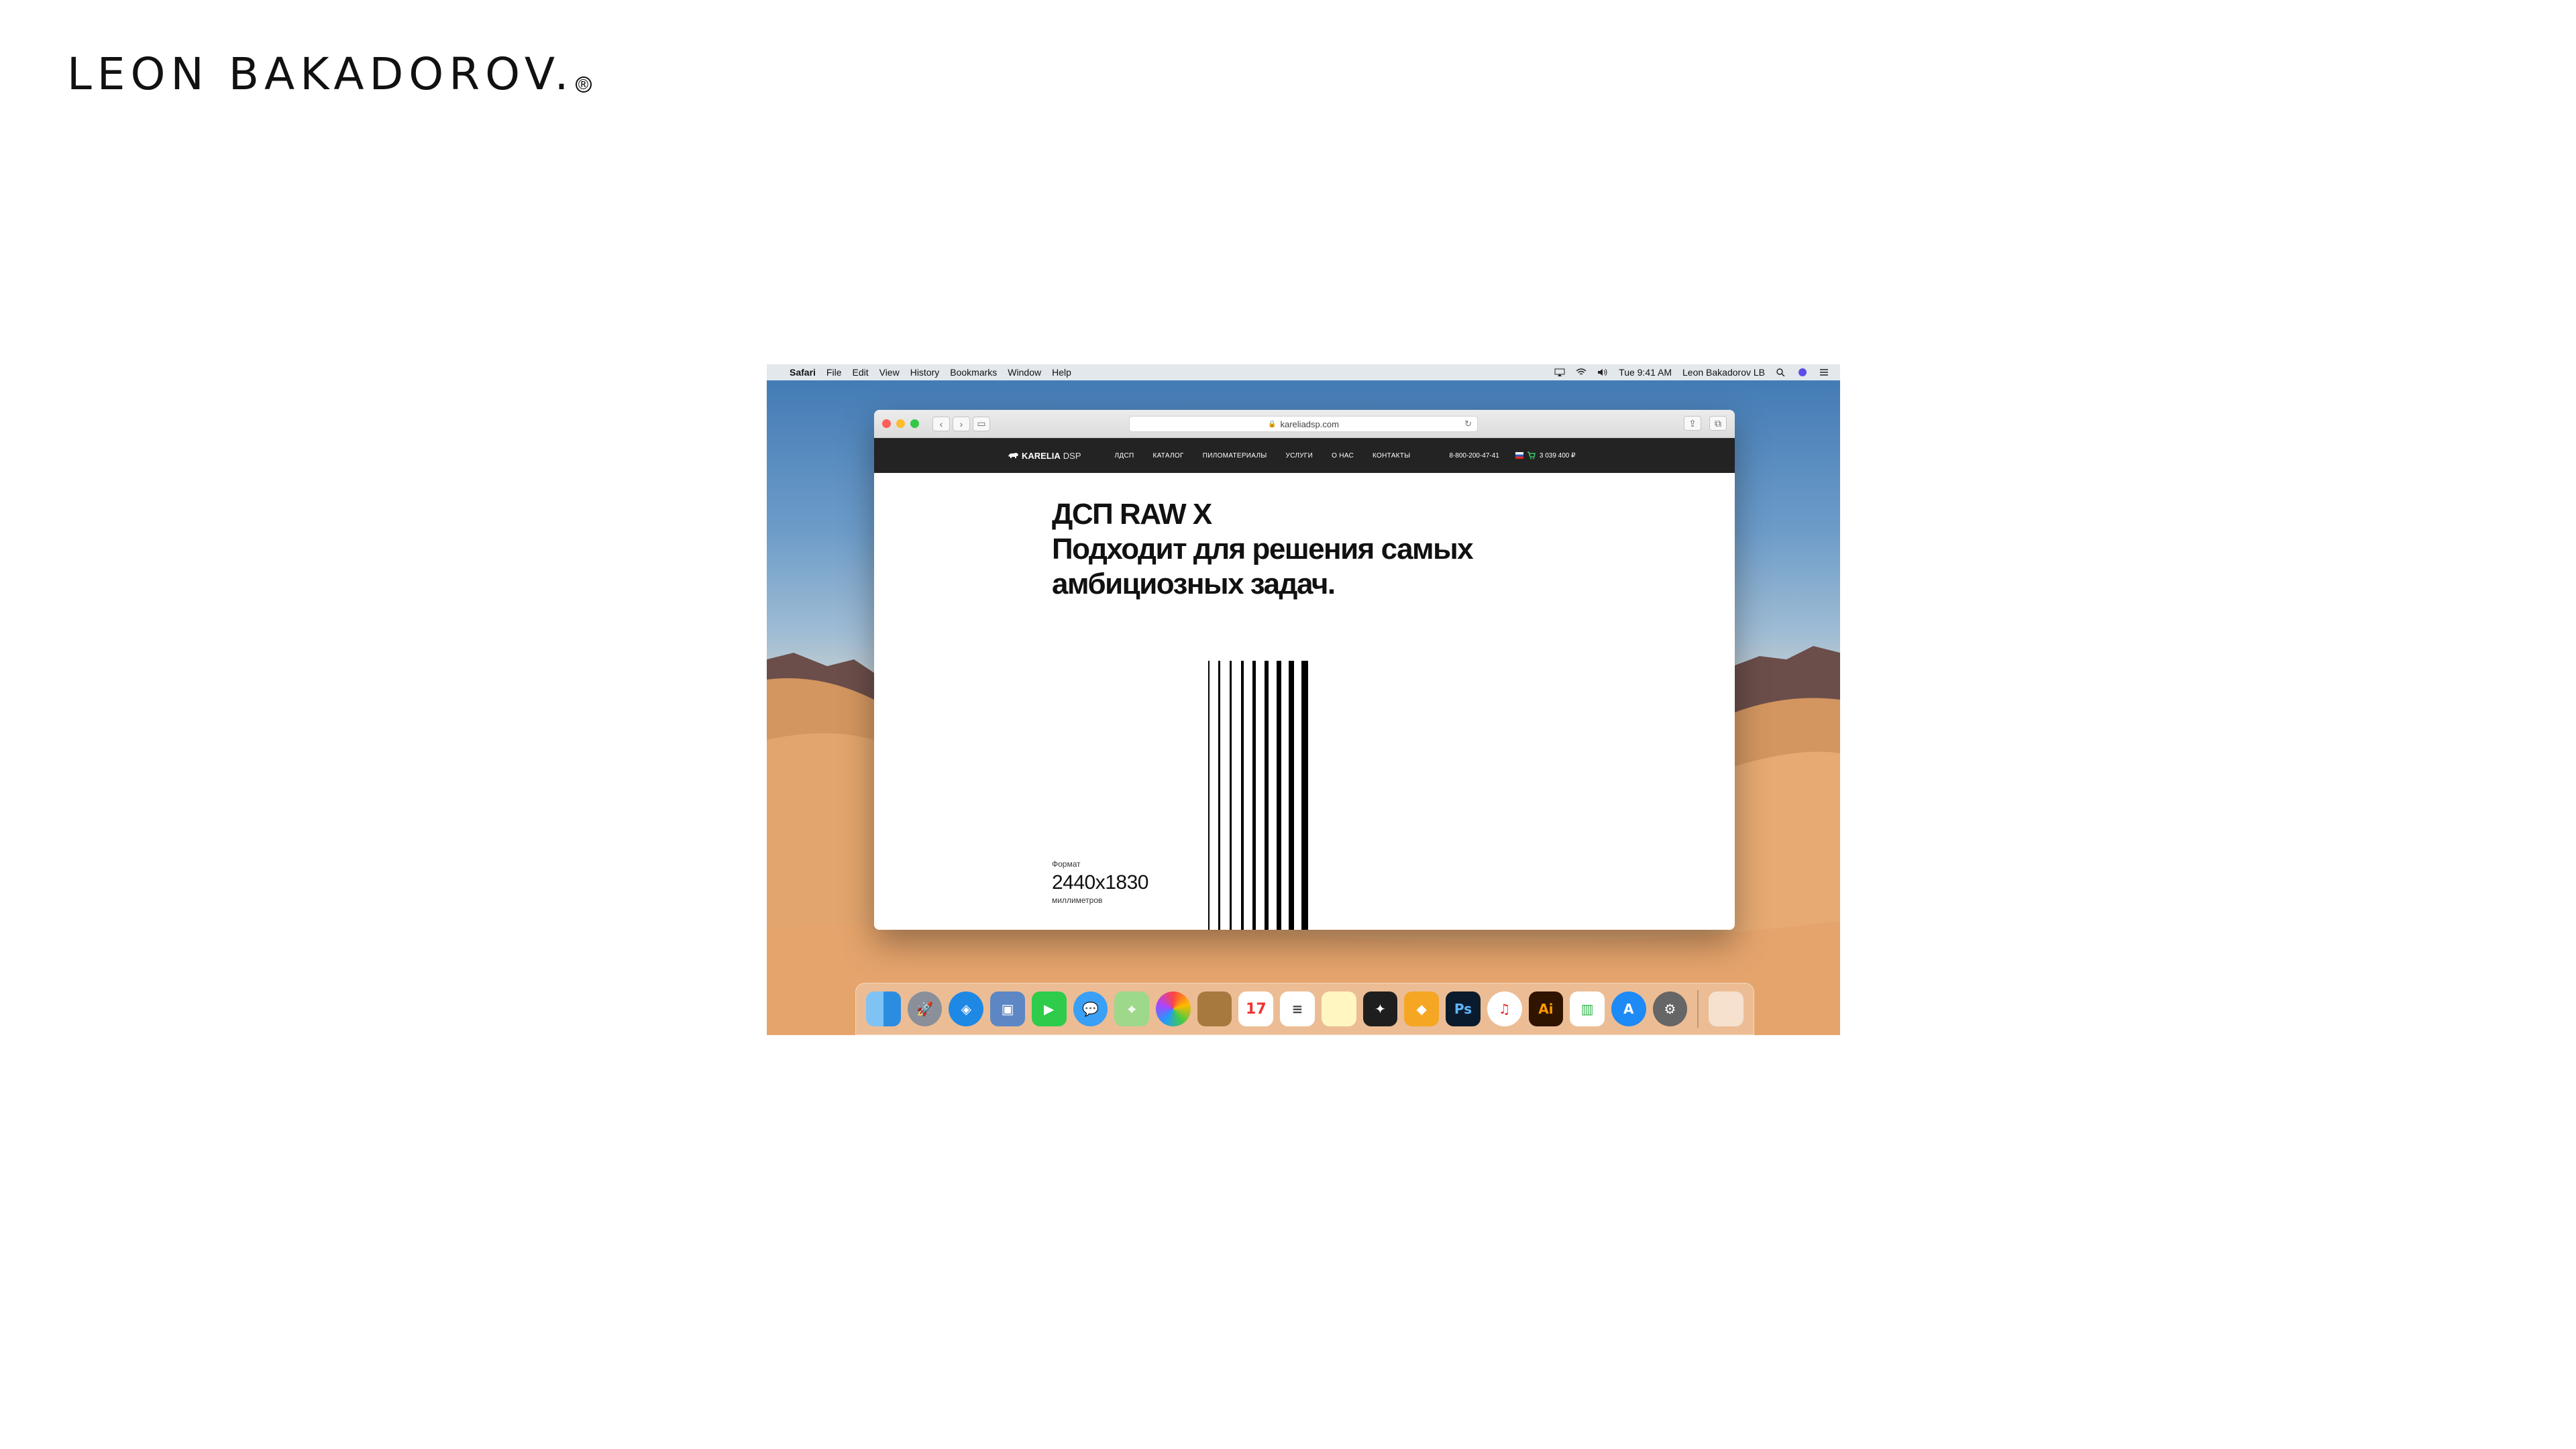 Image resolution: width=2576 pixels, height=1449 pixels. I want to click on photoshop-icon: Ps, so click(1463, 1008).